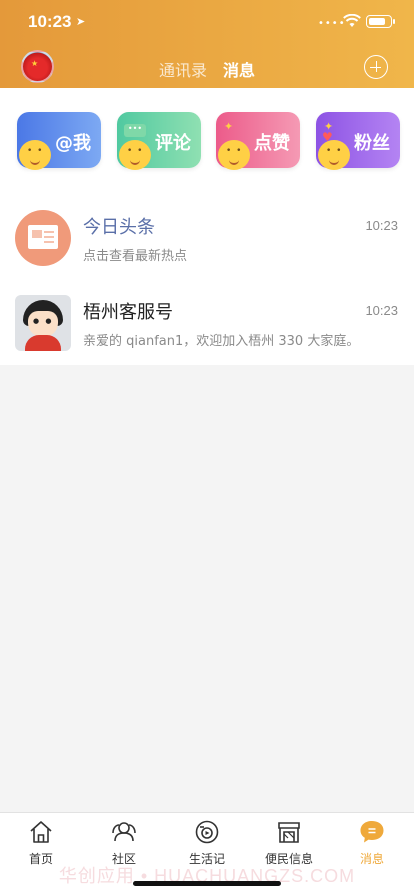  What do you see at coordinates (272, 143) in the screenshot?
I see `quick-action-label: 点赞` at bounding box center [272, 143].